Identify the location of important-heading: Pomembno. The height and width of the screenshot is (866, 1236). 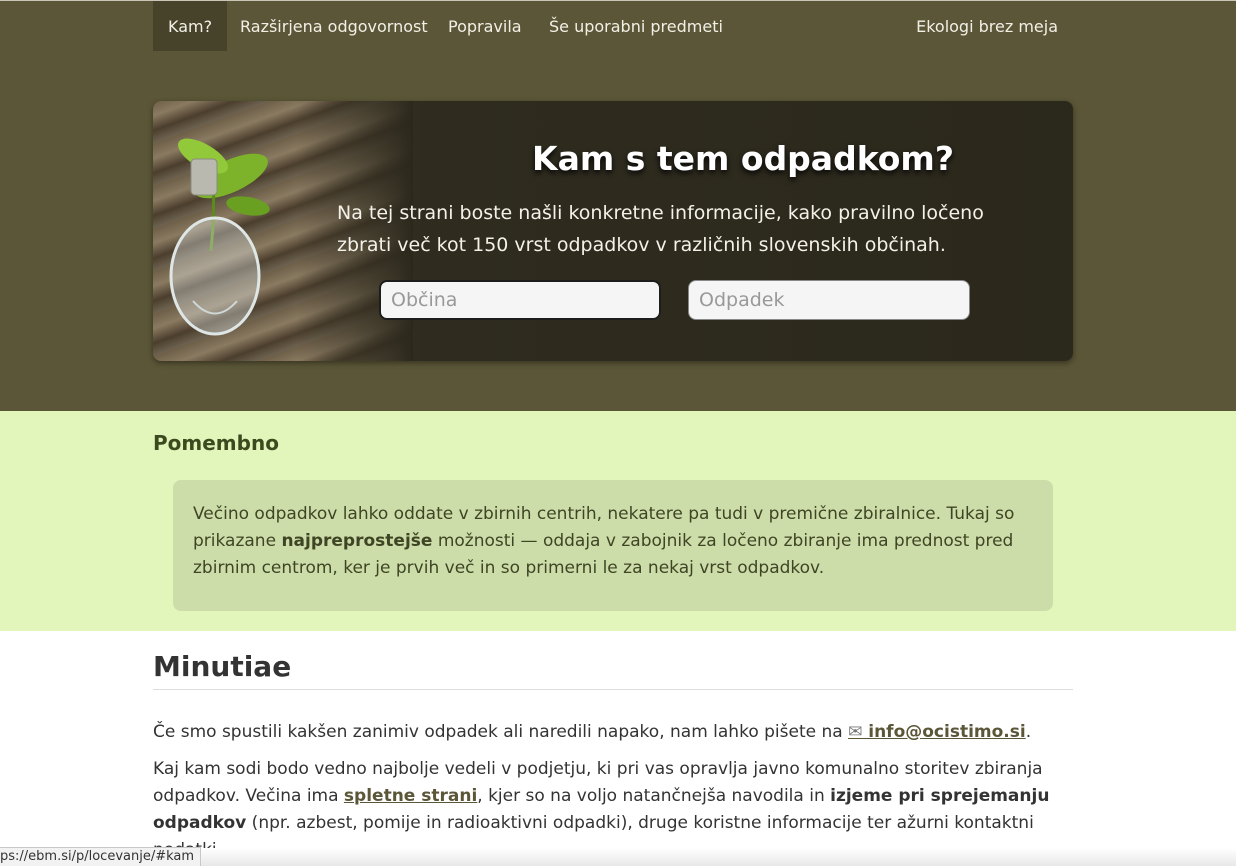
(216, 443).